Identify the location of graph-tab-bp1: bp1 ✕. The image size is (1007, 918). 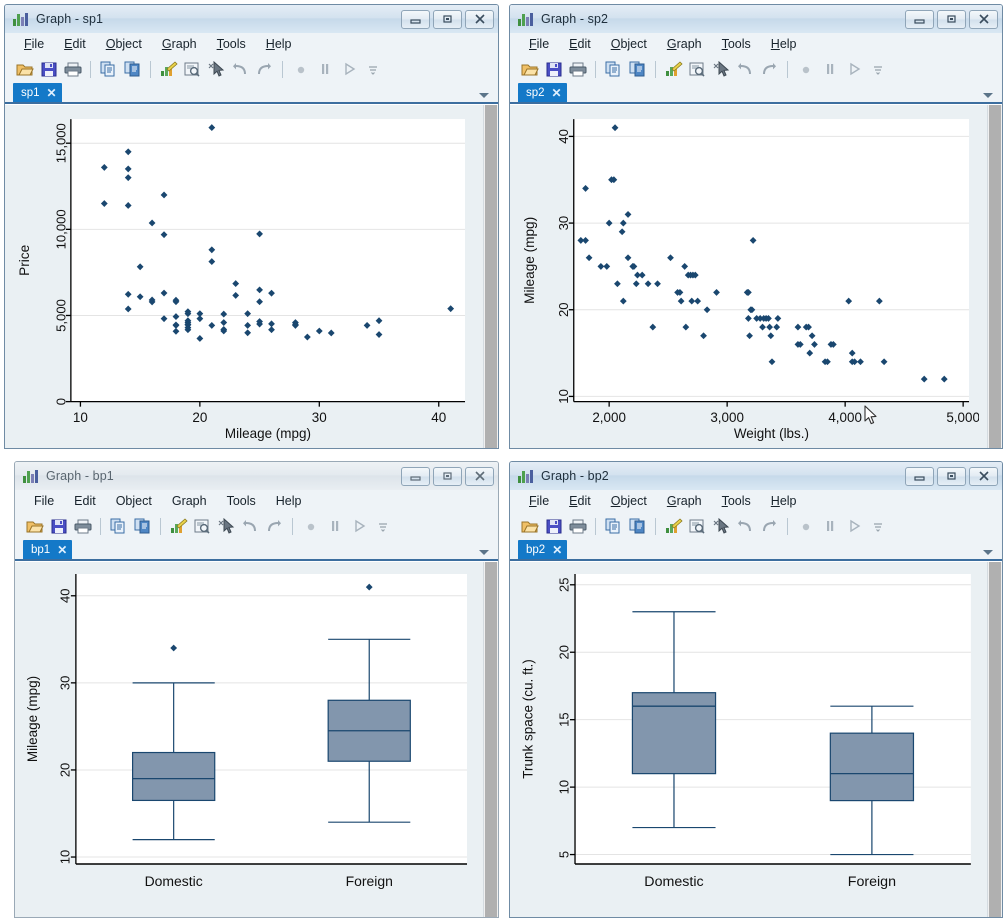
(48, 549).